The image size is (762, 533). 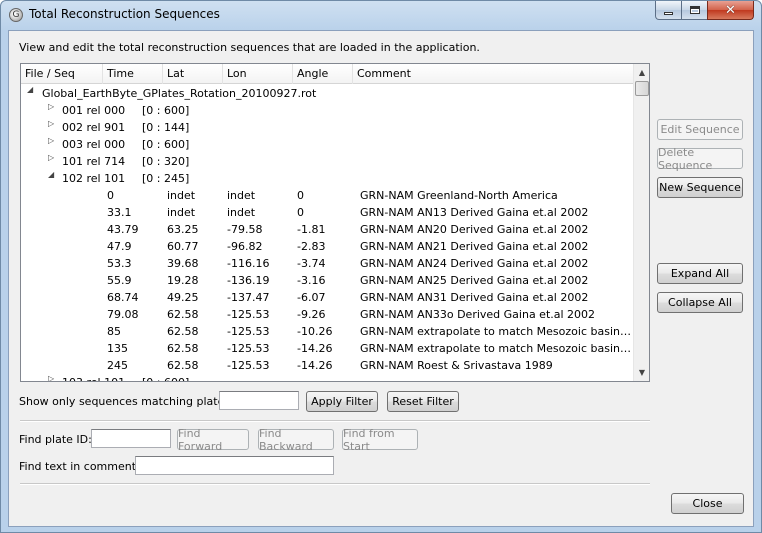 I want to click on minimize-button, so click(x=668, y=10).